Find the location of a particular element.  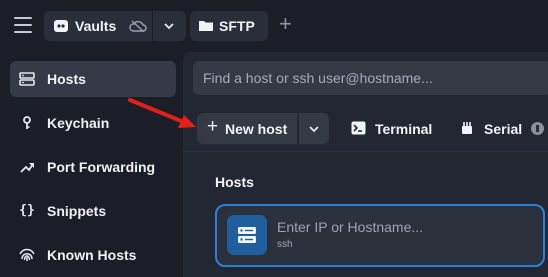

new-host-label: New host is located at coordinates (256, 129).